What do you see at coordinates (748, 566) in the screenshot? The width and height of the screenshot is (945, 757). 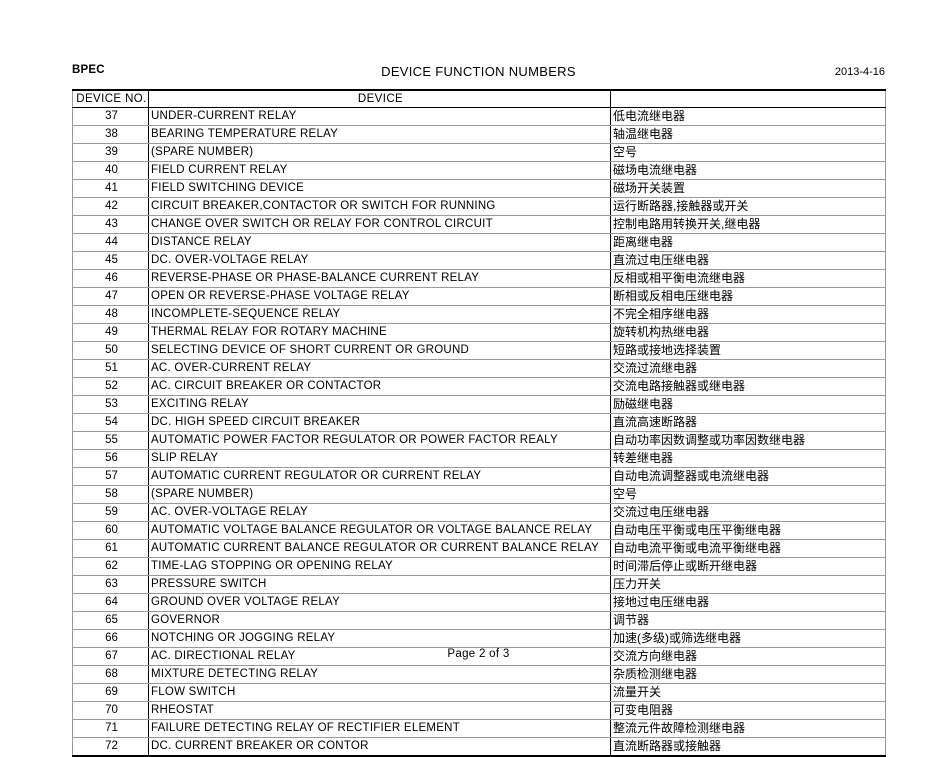 I see `cell-device-description-chinese: 时间滞后停止或断开继电器` at bounding box center [748, 566].